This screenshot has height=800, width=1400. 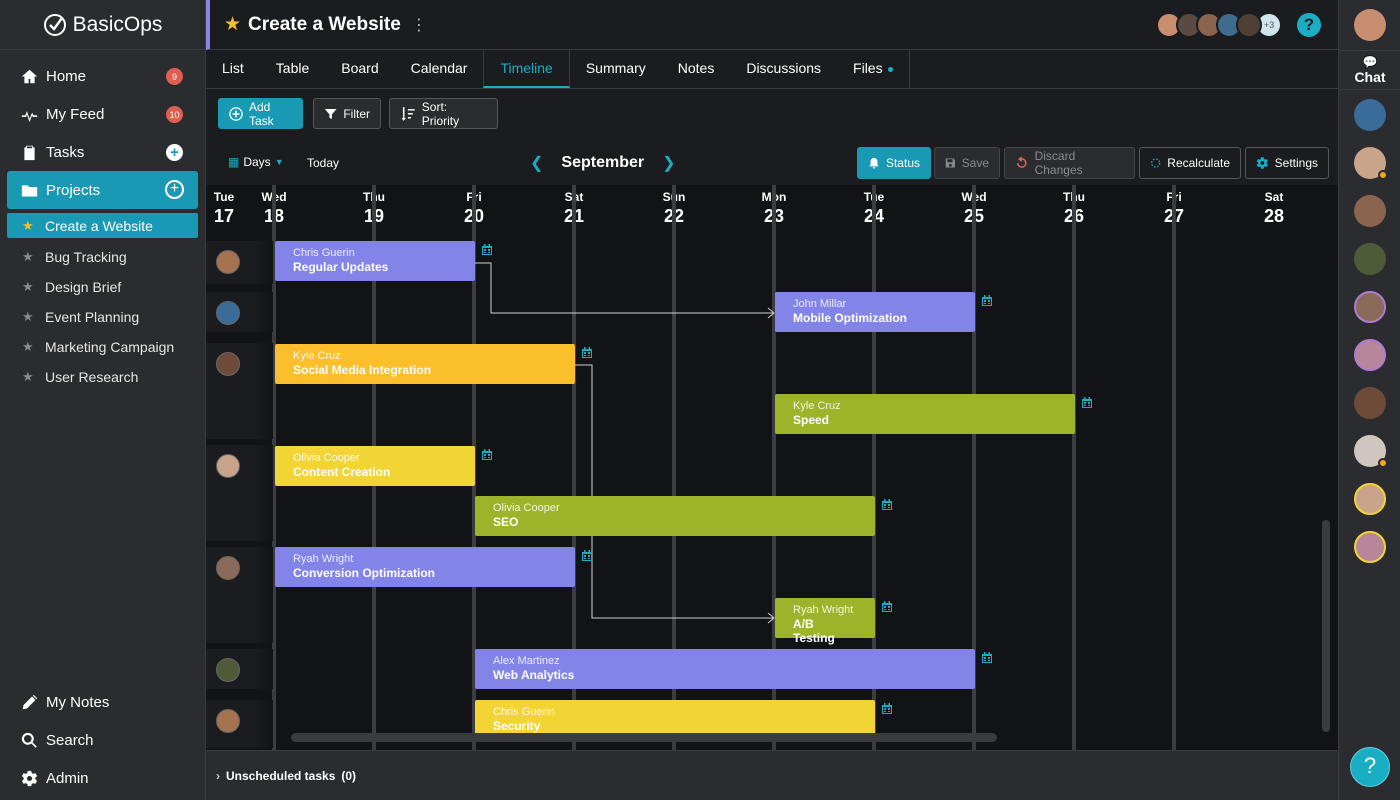 I want to click on project-header: ★ Create a Website ⋮ +3 ?, so click(x=772, y=25).